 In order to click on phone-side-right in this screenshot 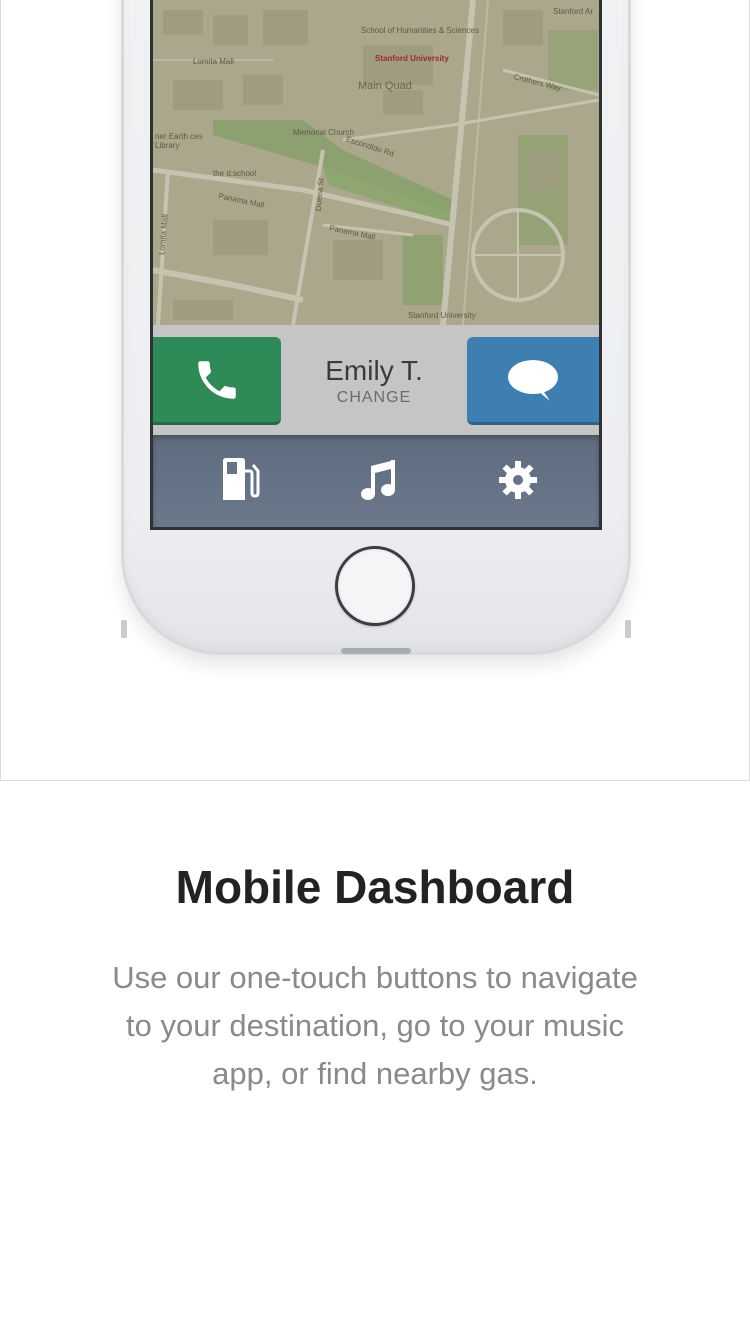, I will do `click(628, 629)`.